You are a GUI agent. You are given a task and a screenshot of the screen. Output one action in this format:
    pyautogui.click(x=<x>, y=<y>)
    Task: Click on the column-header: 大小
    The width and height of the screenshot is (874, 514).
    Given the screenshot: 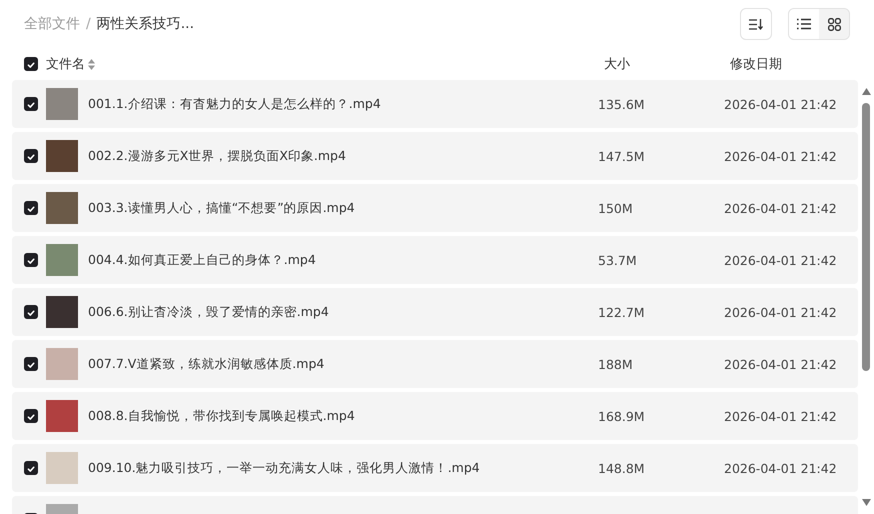 What is the action you would take?
    pyautogui.click(x=617, y=64)
    